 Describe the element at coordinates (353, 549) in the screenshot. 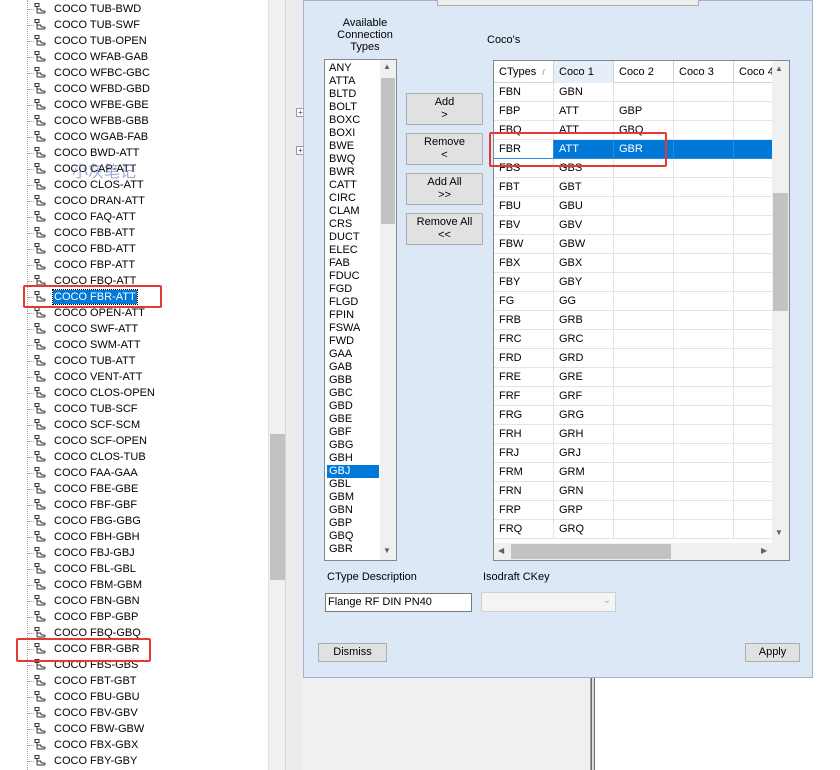

I see `available-type-item: GBR` at that location.